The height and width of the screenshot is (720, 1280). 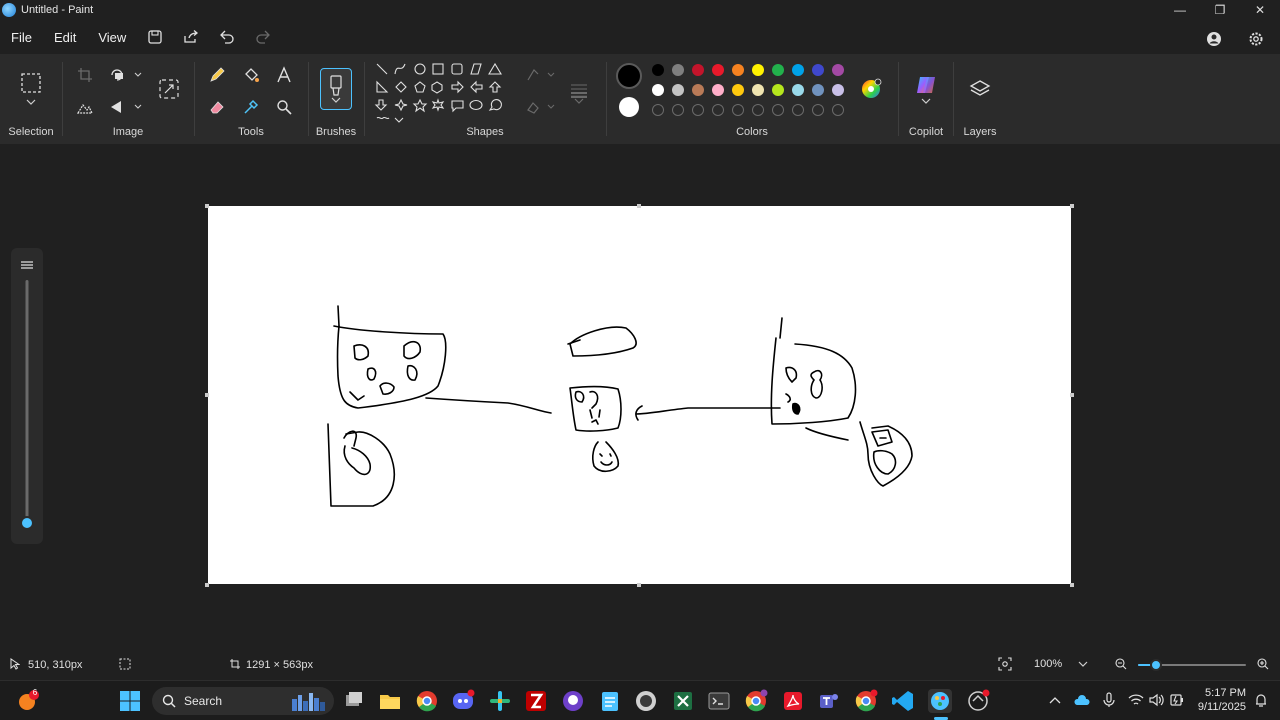 What do you see at coordinates (536, 701) in the screenshot?
I see `filezilla-button` at bounding box center [536, 701].